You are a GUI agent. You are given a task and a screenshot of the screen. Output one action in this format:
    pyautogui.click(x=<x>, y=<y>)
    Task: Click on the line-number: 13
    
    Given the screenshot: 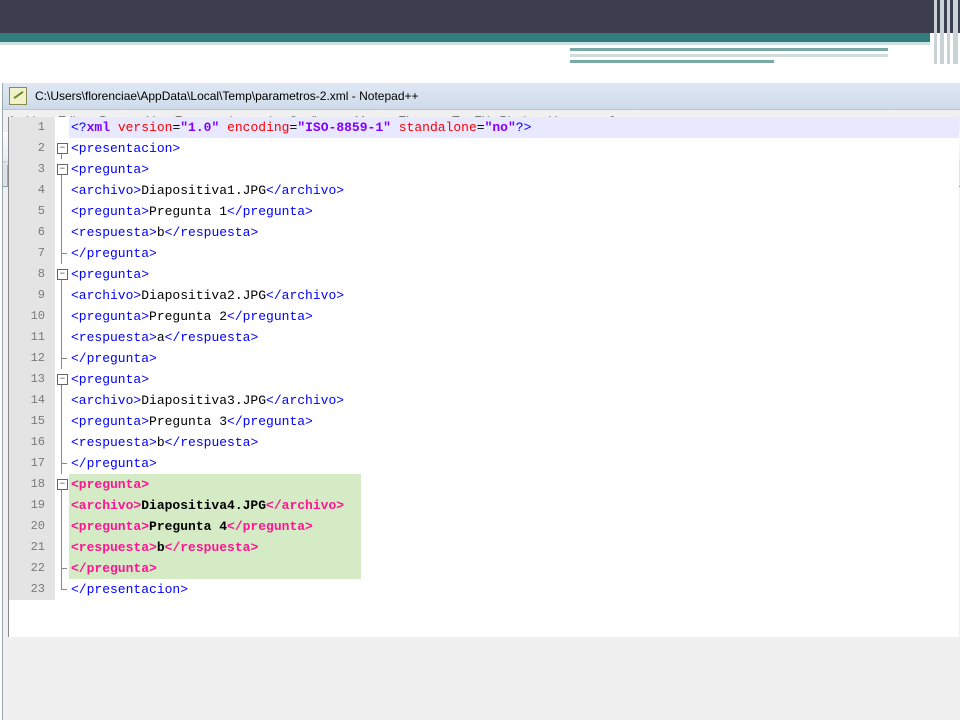 What is the action you would take?
    pyautogui.click(x=32, y=379)
    